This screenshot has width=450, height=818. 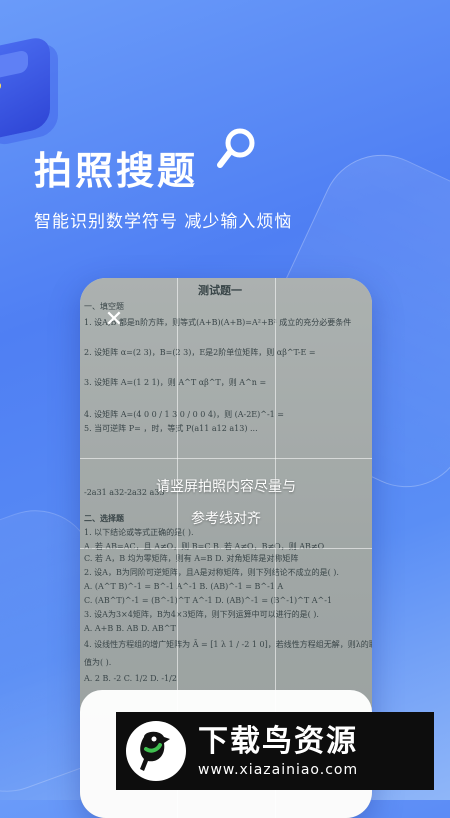 I want to click on search-icon, so click(x=236, y=148).